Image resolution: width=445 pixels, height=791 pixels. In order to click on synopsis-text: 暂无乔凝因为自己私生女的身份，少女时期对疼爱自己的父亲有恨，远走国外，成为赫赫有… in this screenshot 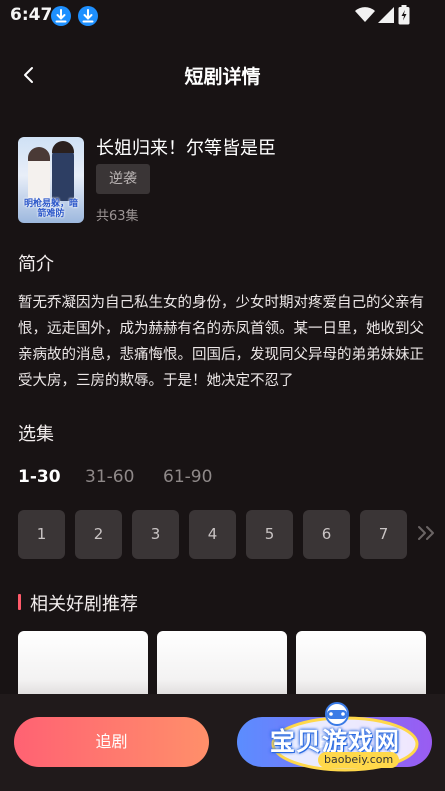, I will do `click(221, 342)`.